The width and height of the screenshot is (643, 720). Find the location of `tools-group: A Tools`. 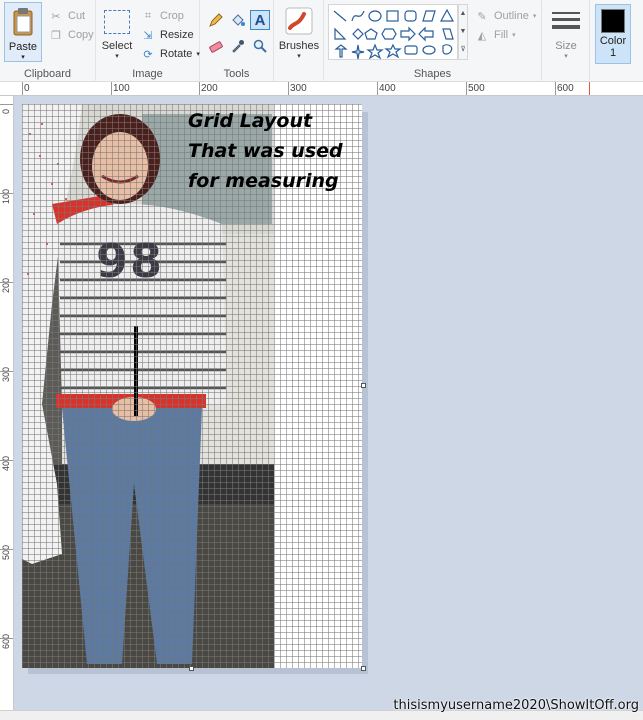

tools-group: A Tools is located at coordinates (237, 41).